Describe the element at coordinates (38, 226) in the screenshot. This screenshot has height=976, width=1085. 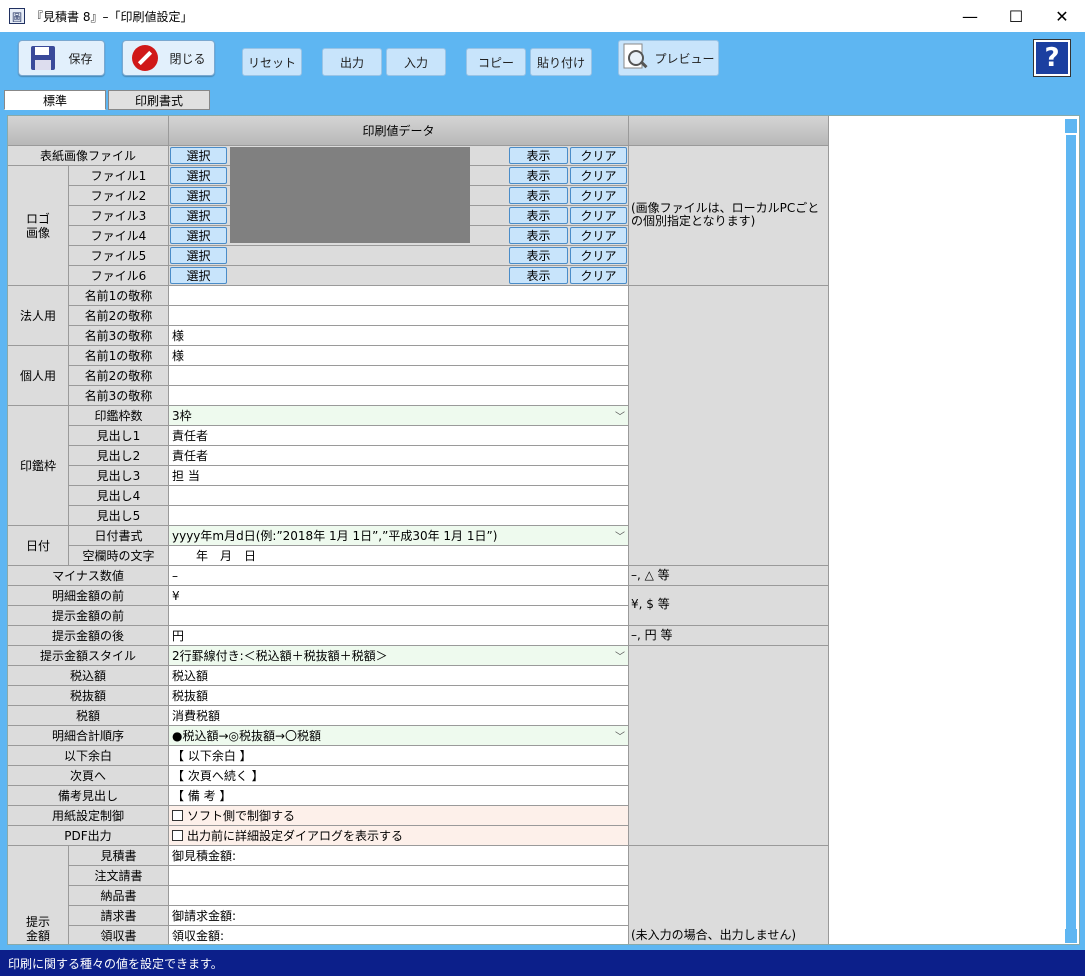
I see `logo-group-label: ロゴ 画像` at that location.